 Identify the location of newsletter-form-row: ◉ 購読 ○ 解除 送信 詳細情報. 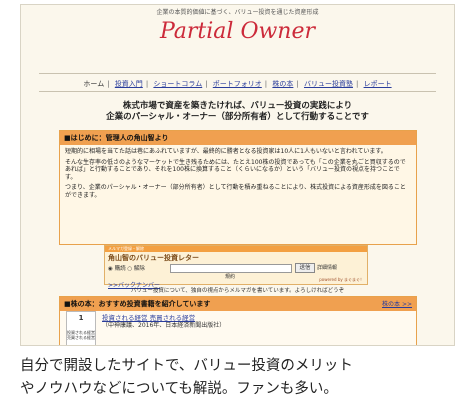
(236, 268).